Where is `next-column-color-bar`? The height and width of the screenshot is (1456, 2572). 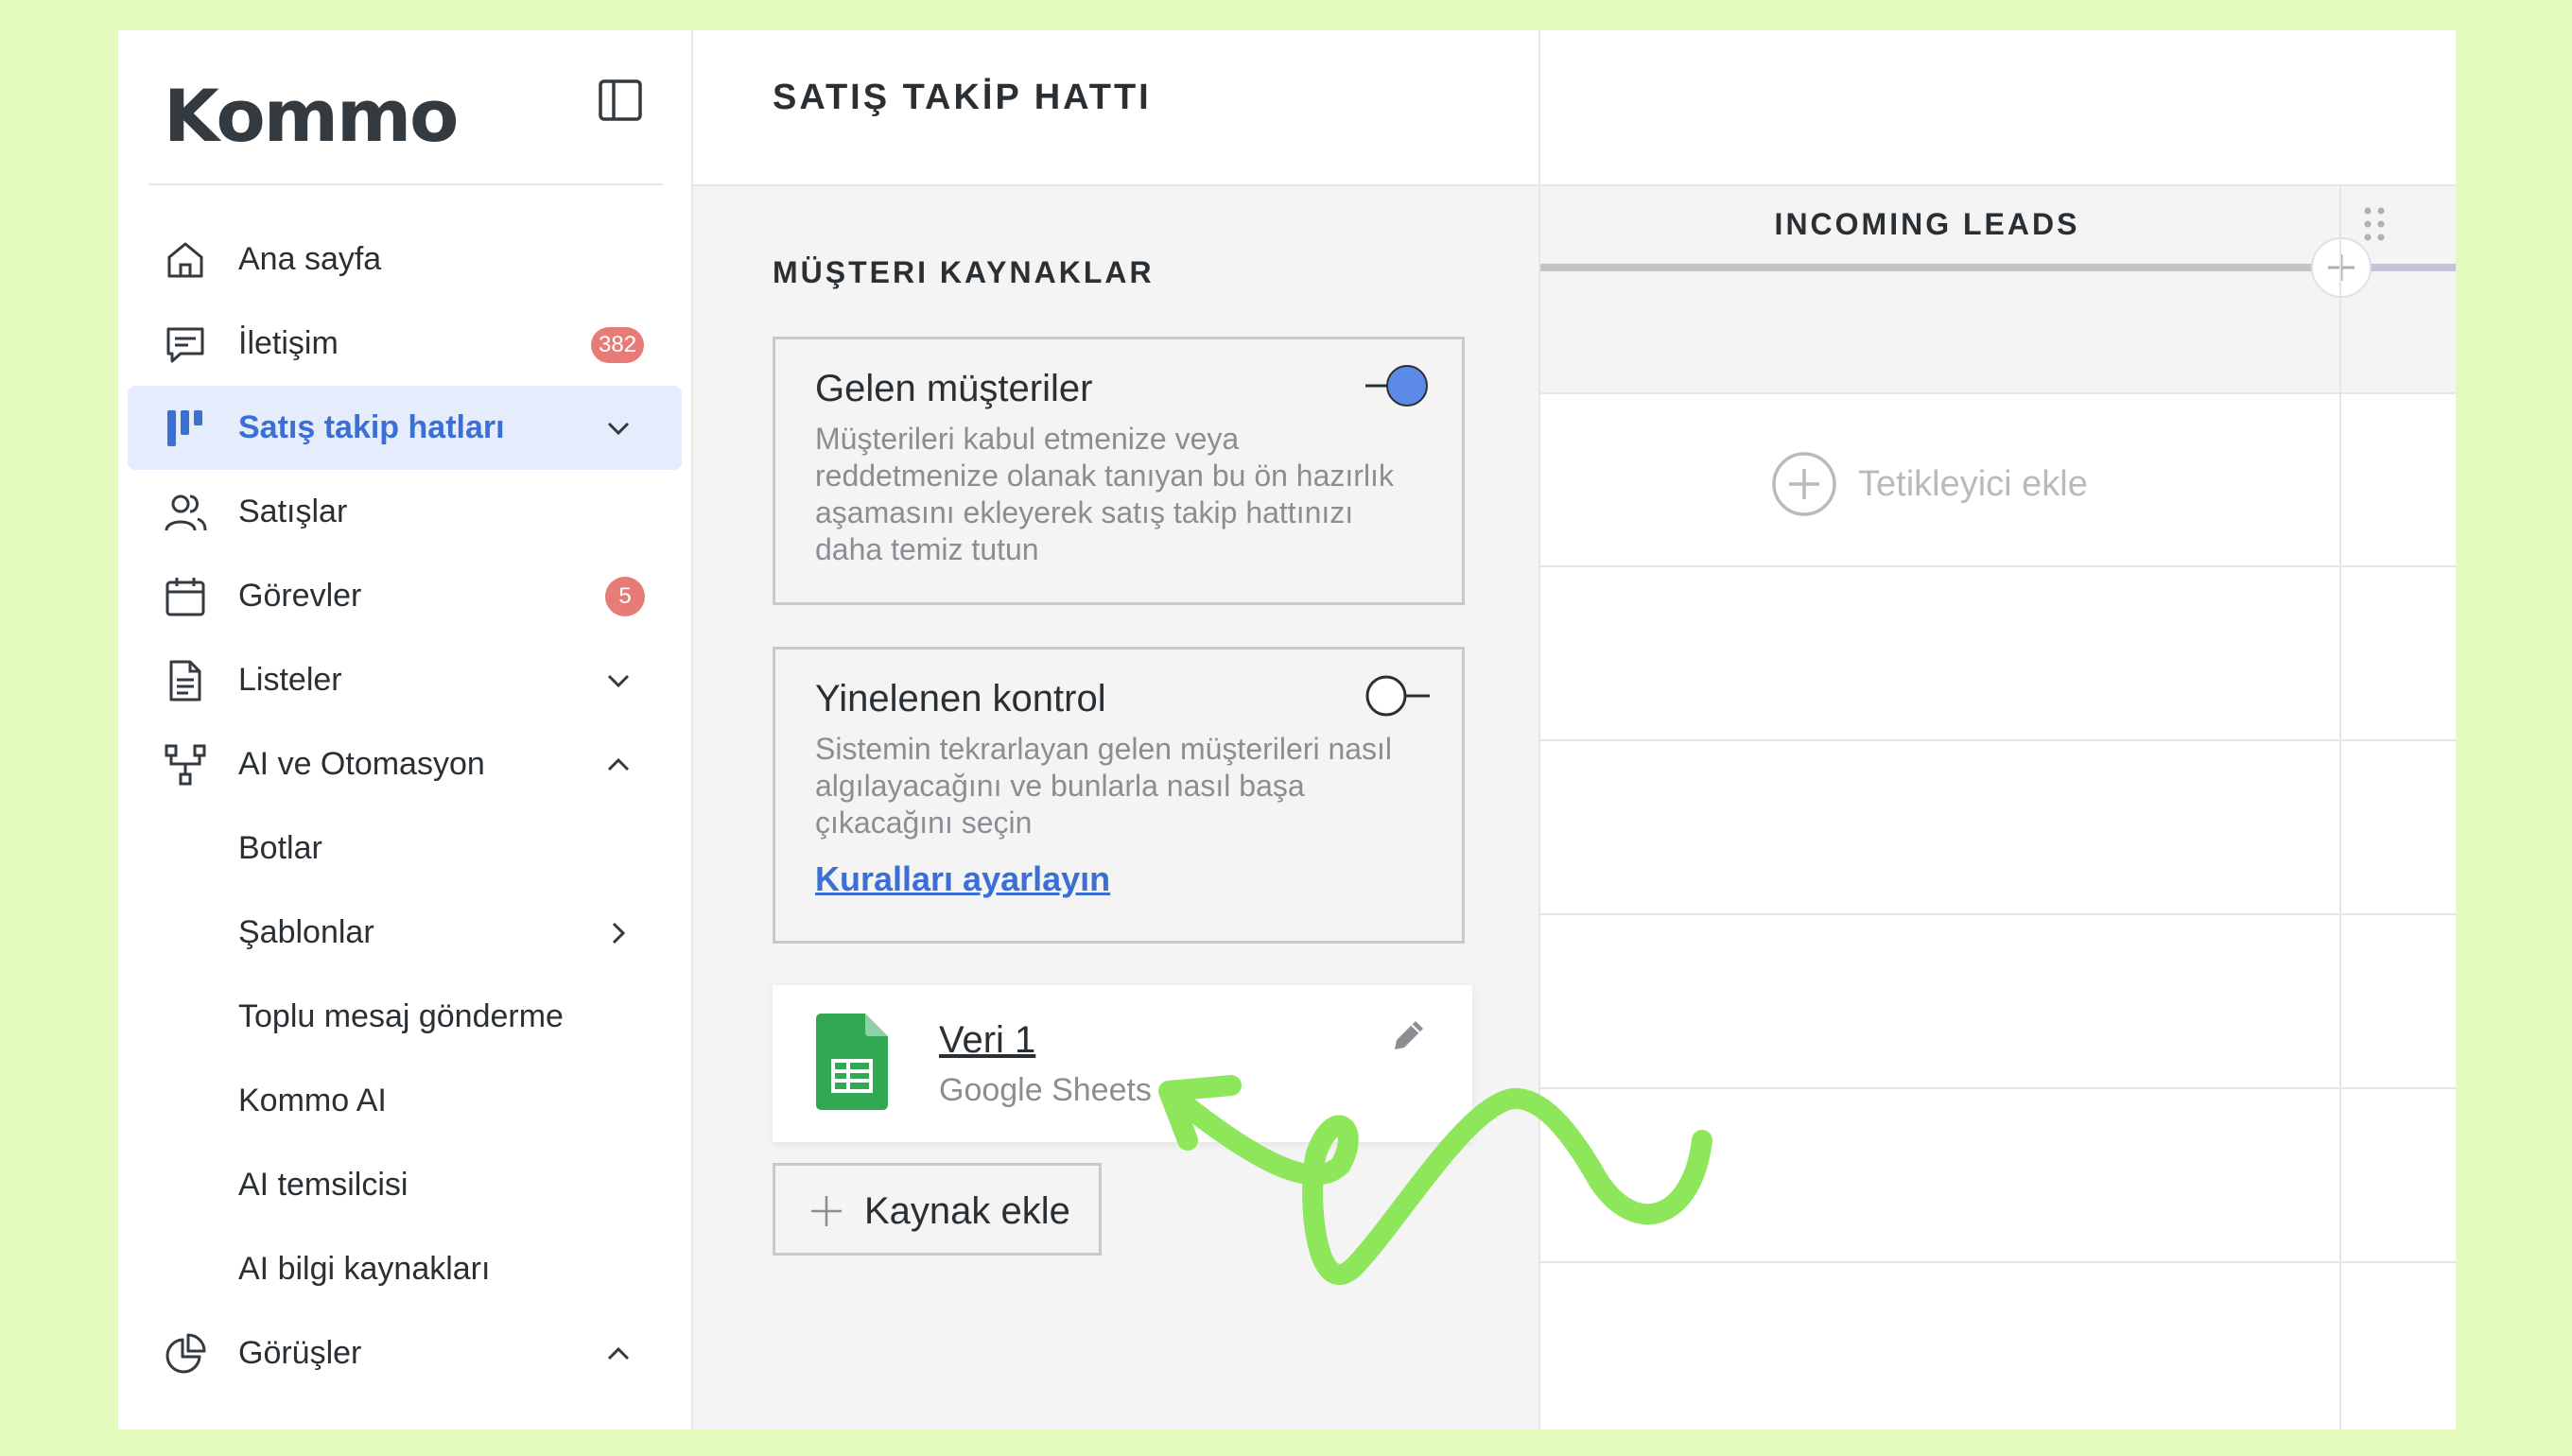 next-column-color-bar is located at coordinates (2413, 267).